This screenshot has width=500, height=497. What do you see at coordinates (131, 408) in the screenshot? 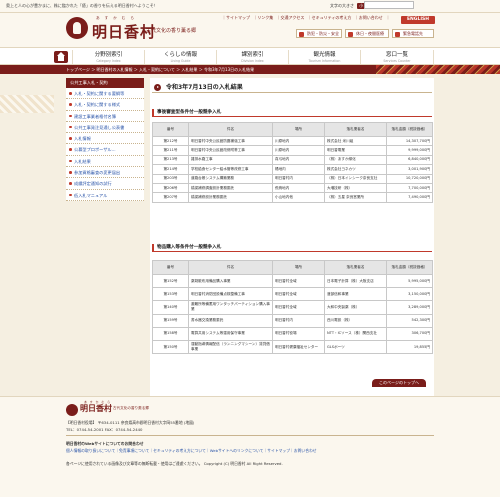
I see `footer-tagline: 古代文化の香り薫る郷` at bounding box center [131, 408].